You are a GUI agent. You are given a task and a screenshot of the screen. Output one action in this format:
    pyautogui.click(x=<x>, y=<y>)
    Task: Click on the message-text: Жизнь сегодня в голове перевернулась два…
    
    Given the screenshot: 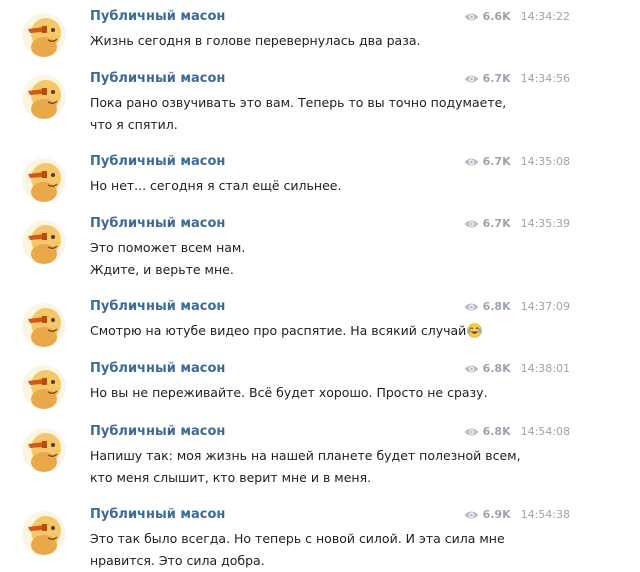 What is the action you would take?
    pyautogui.click(x=255, y=41)
    